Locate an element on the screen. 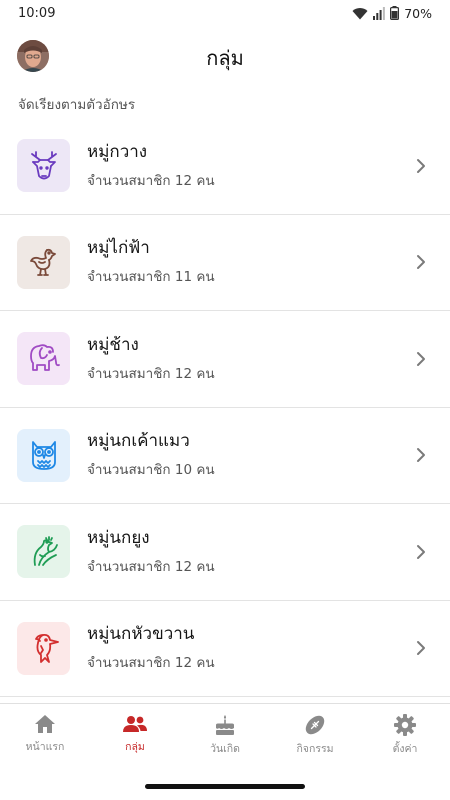 Image resolution: width=450 pixels, height=800 pixels. list-item-group-peacock: หมู่นกยูง จำนวนสมาชิก 12 คน is located at coordinates (225, 552).